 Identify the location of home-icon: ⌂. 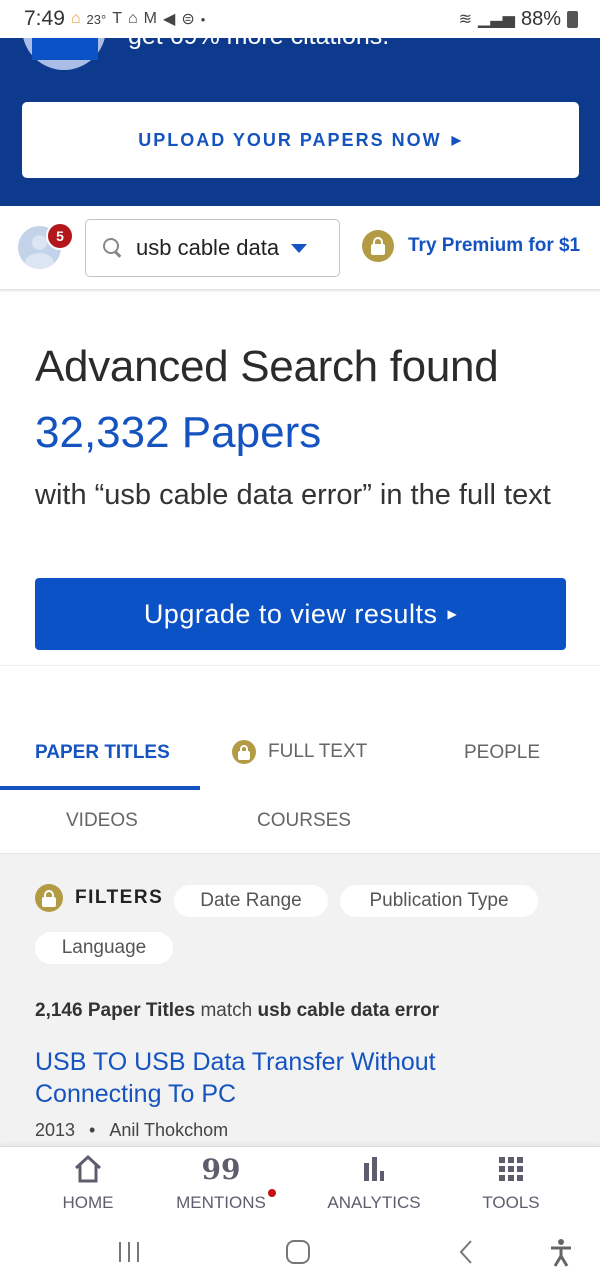
(133, 18).